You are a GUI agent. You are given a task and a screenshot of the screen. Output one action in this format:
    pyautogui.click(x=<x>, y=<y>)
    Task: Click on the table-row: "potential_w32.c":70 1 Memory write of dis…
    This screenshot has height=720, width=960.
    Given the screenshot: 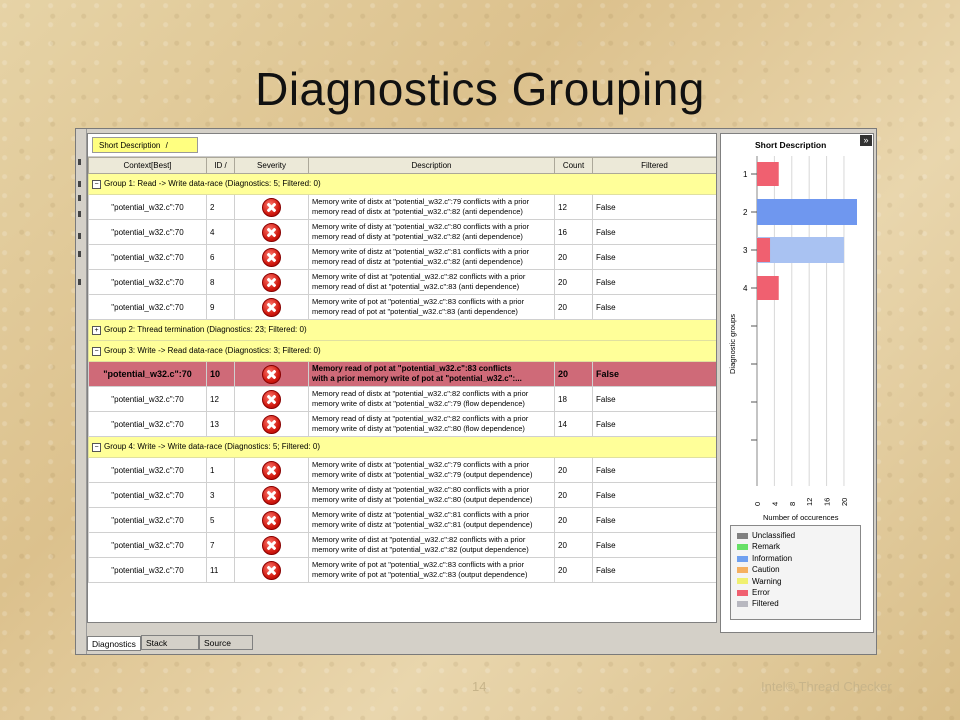 What is the action you would take?
    pyautogui.click(x=402, y=470)
    